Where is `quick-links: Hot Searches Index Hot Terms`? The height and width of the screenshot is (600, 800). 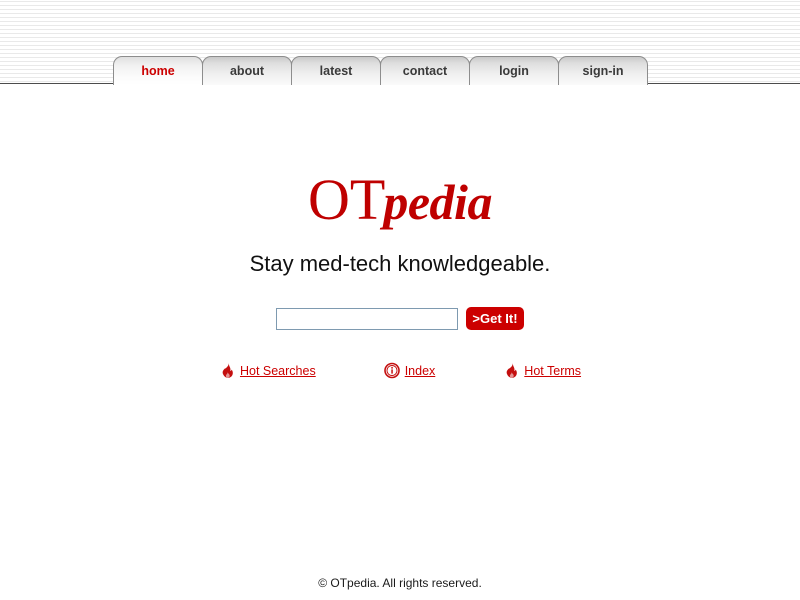
quick-links: Hot Searches Index Hot Terms is located at coordinates (400, 370).